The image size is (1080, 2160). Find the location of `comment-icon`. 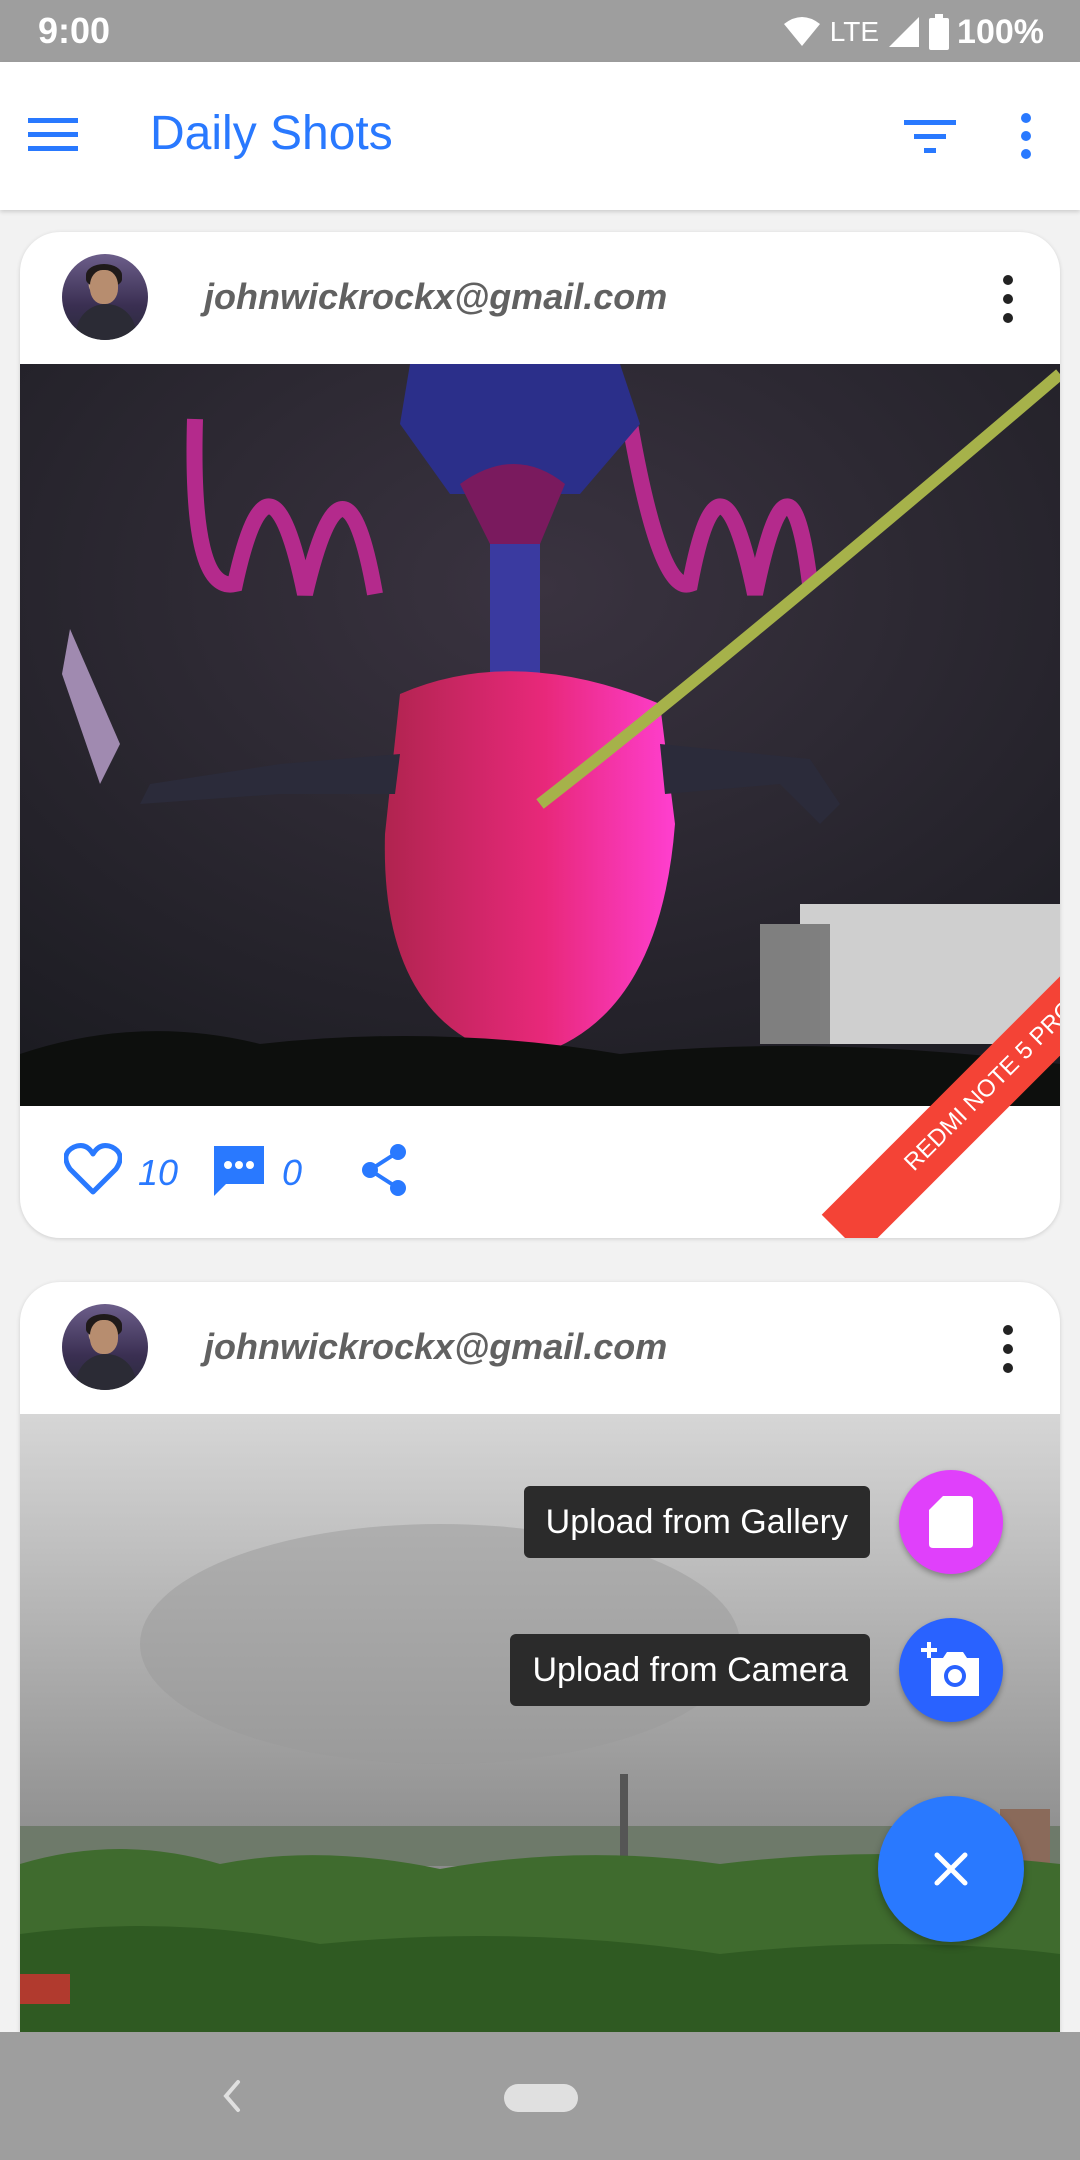

comment-icon is located at coordinates (239, 1171).